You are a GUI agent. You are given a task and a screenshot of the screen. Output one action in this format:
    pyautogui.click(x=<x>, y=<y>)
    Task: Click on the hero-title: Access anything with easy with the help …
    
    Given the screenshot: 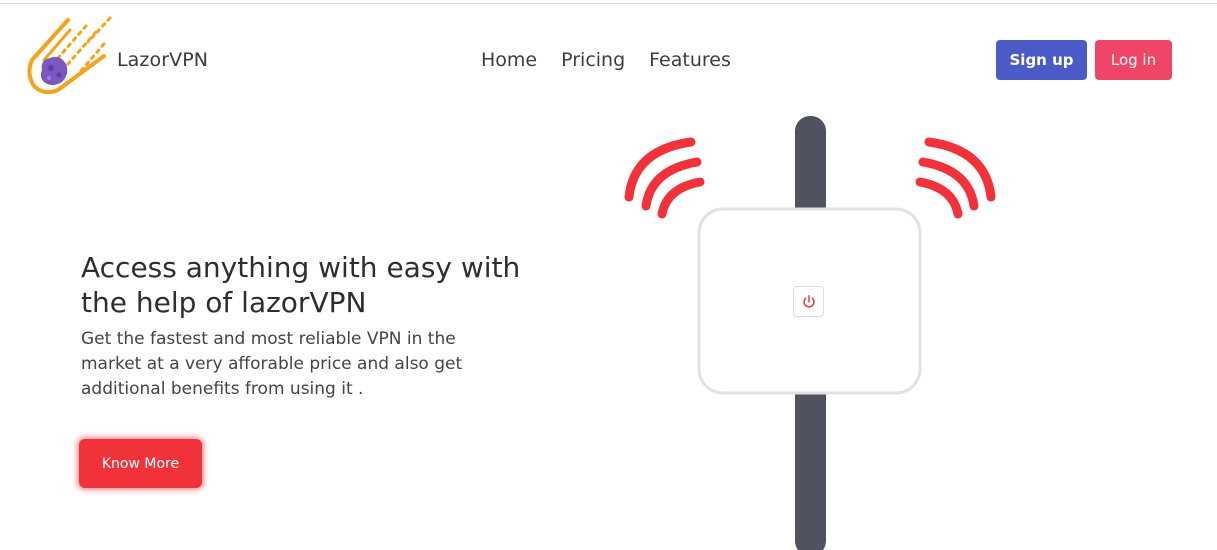 What is the action you would take?
    pyautogui.click(x=301, y=285)
    